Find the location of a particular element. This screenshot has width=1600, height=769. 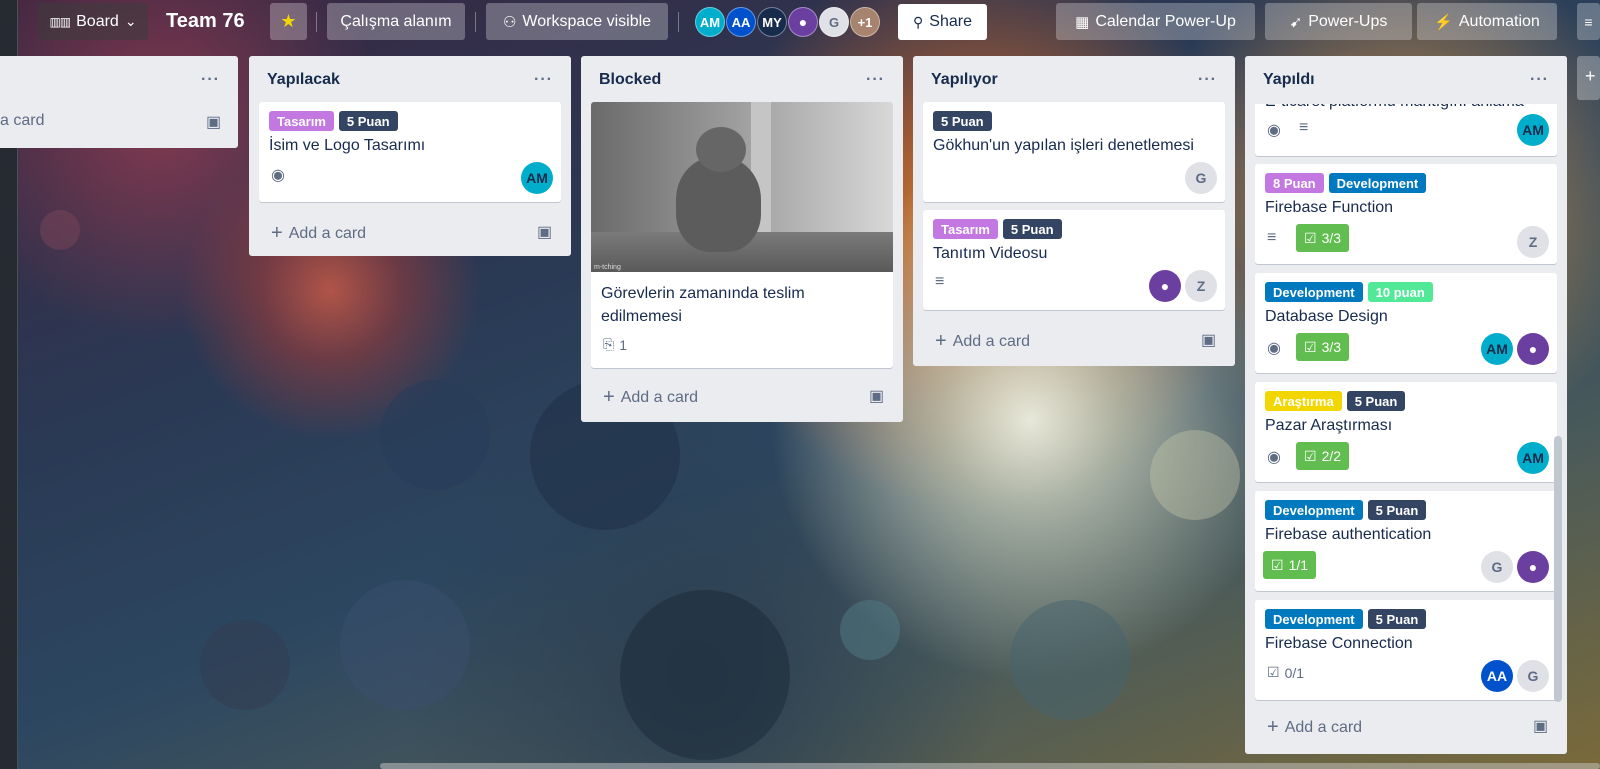

list-title: Yapılıyor is located at coordinates (964, 80).